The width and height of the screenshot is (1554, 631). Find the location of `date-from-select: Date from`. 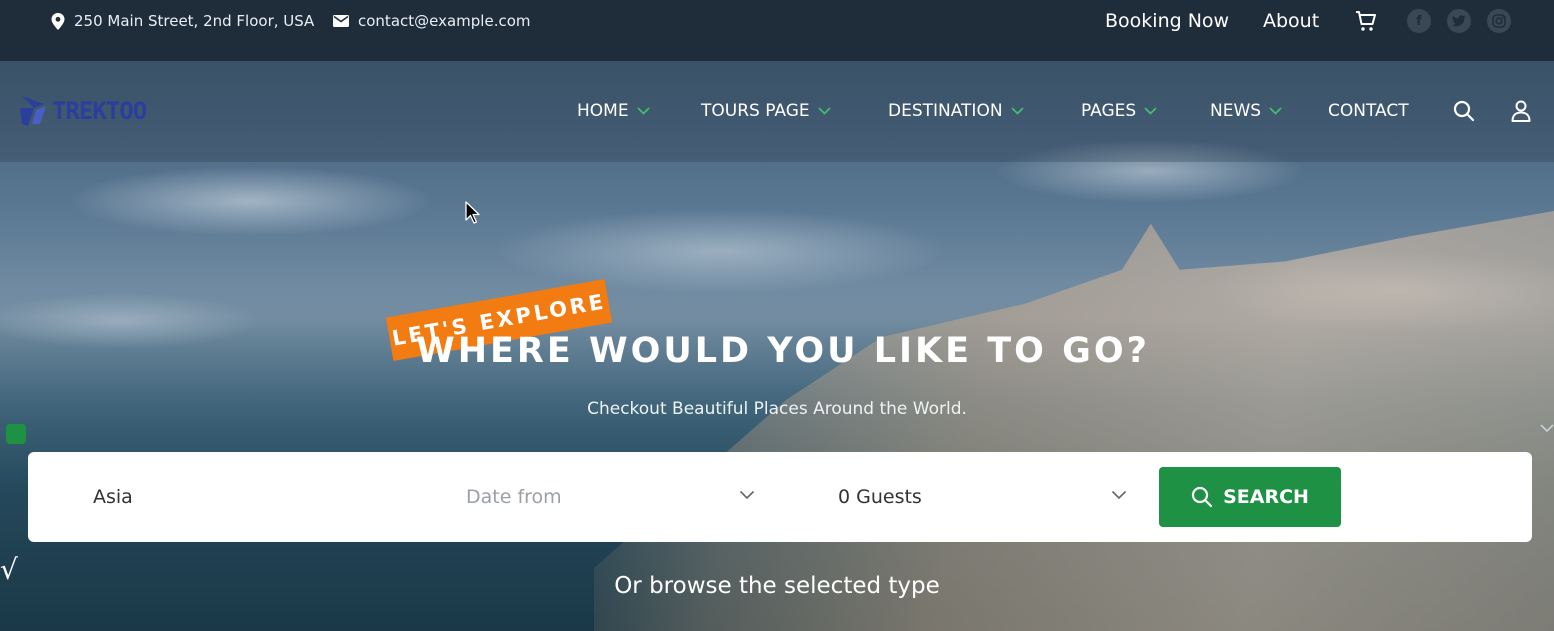

date-from-select: Date from is located at coordinates (616, 497).